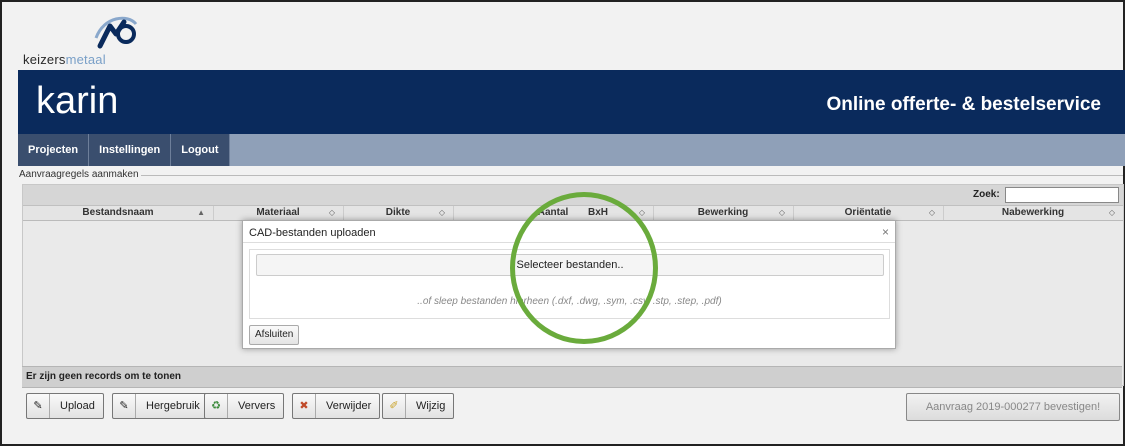  I want to click on section-label: Aanvraagregels aanmaken, so click(80, 174).